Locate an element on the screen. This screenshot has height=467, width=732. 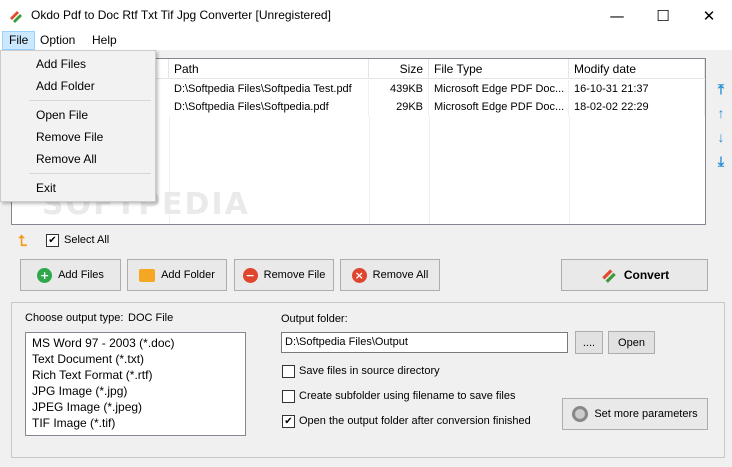
remove-all-label: Remove All is located at coordinates (400, 275).